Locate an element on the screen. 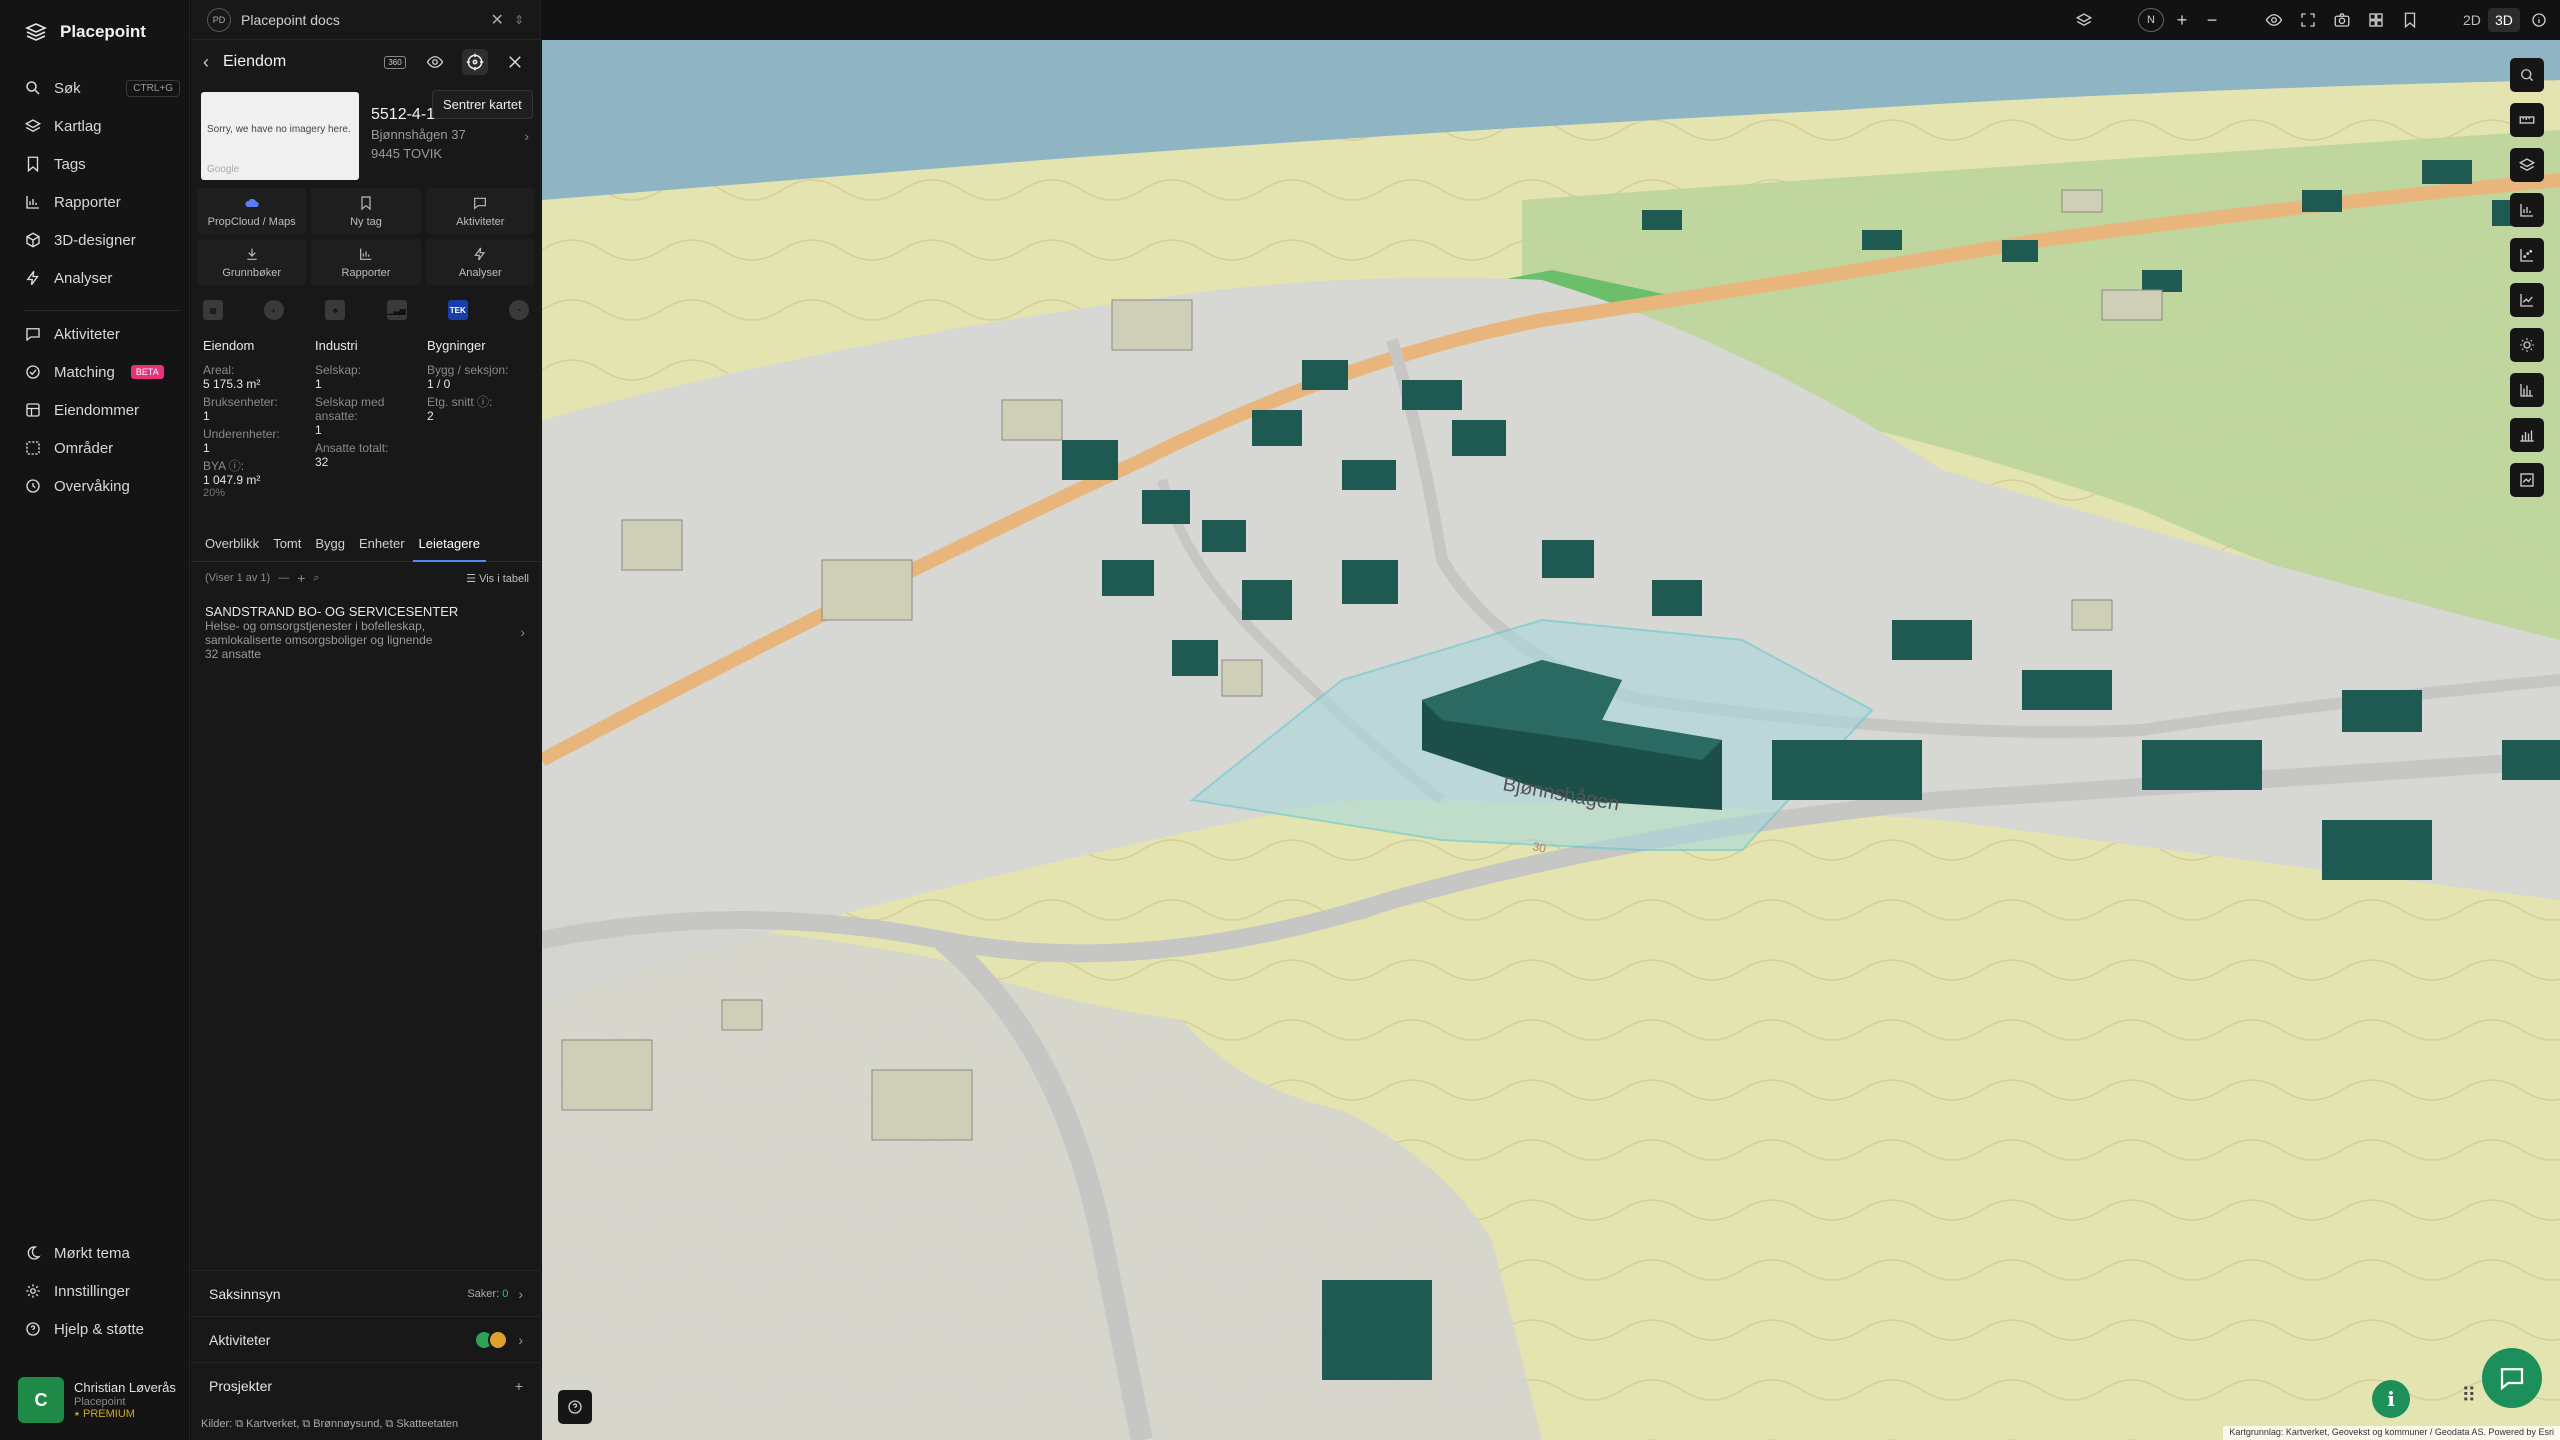  tab-tomt: Tomt is located at coordinates (287, 547).